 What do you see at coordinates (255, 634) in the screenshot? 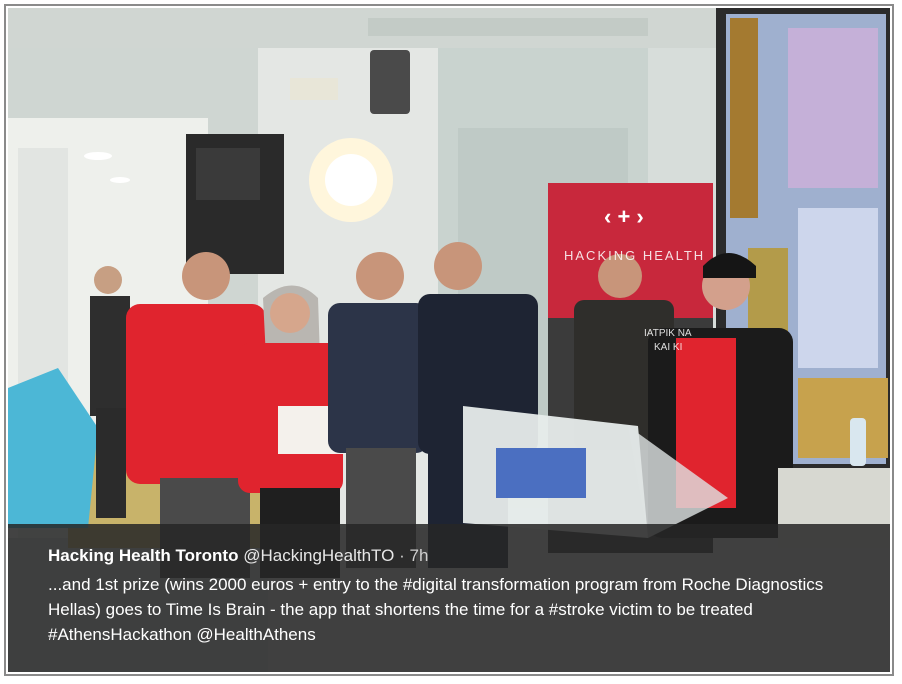
I see `mention-healthathens: @HealthAthens` at bounding box center [255, 634].